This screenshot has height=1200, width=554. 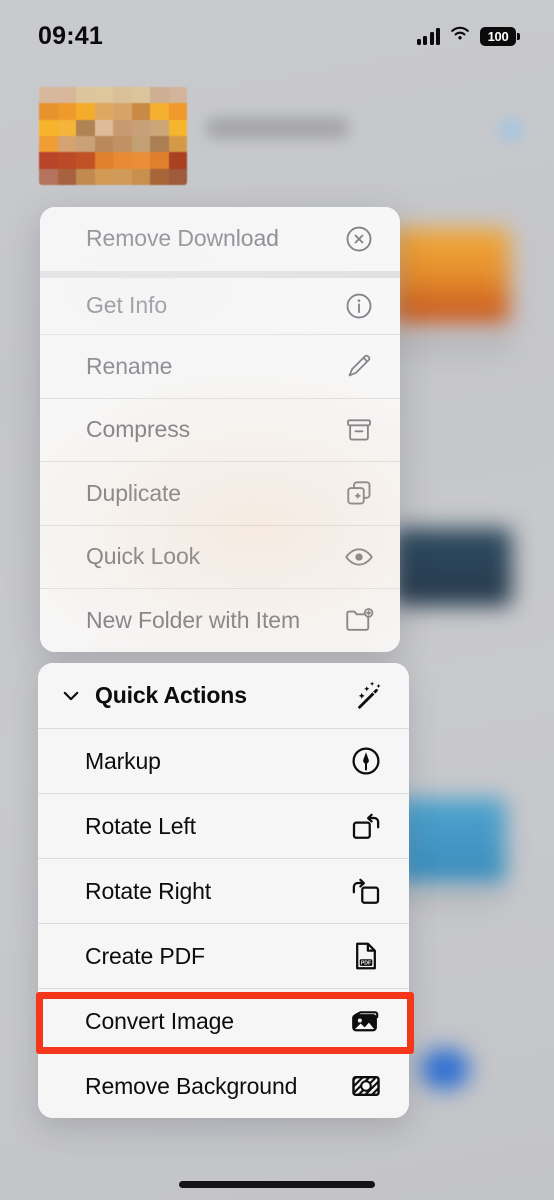 I want to click on menu-item-convert-image: Convert Image, so click(x=223, y=1020).